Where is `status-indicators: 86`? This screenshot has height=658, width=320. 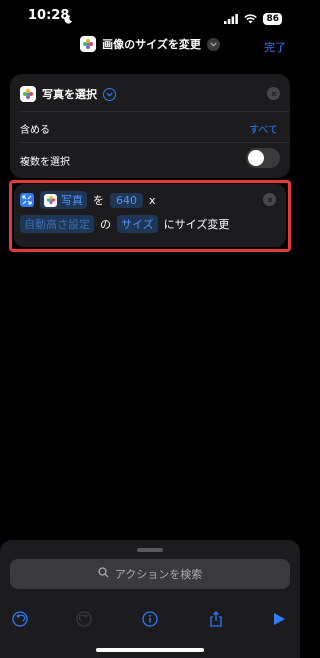
status-indicators: 86 is located at coordinates (253, 18).